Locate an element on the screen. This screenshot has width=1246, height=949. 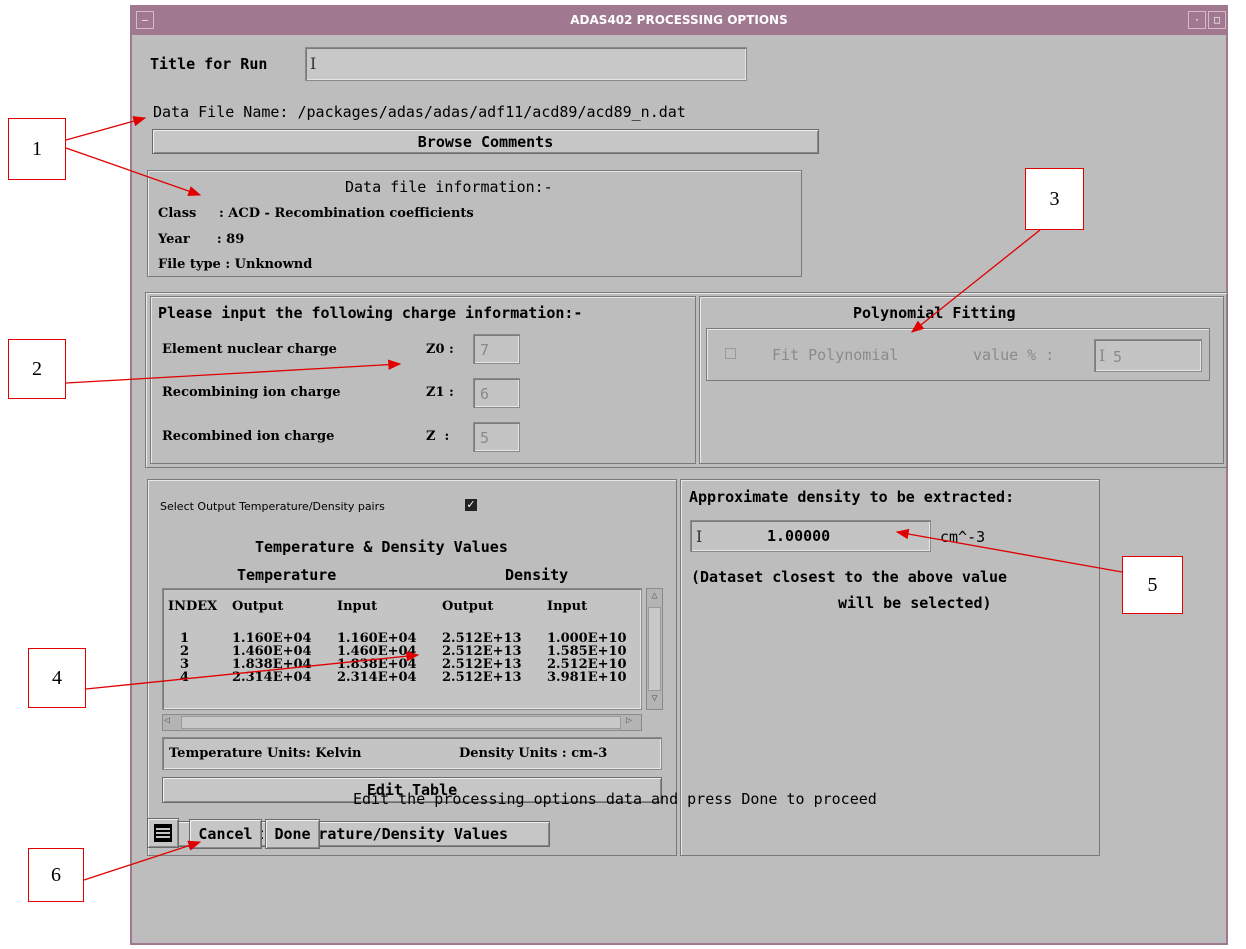
arrow-1b is located at coordinates (133, 172).